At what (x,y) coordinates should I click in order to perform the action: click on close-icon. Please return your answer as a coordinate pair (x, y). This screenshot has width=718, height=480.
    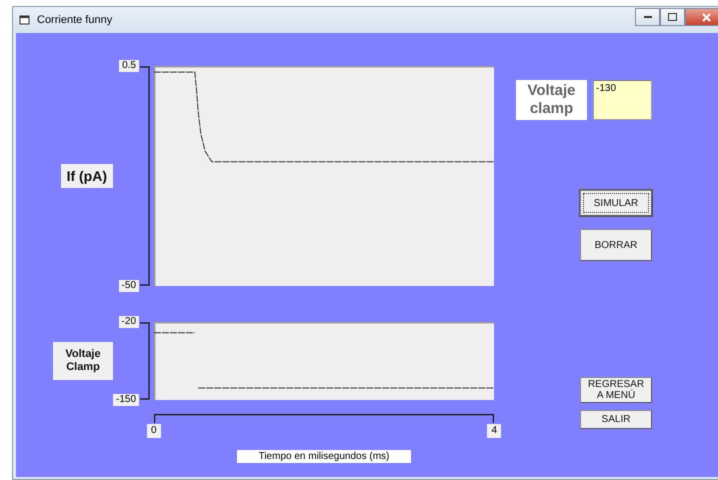
    Looking at the image, I should click on (706, 17).